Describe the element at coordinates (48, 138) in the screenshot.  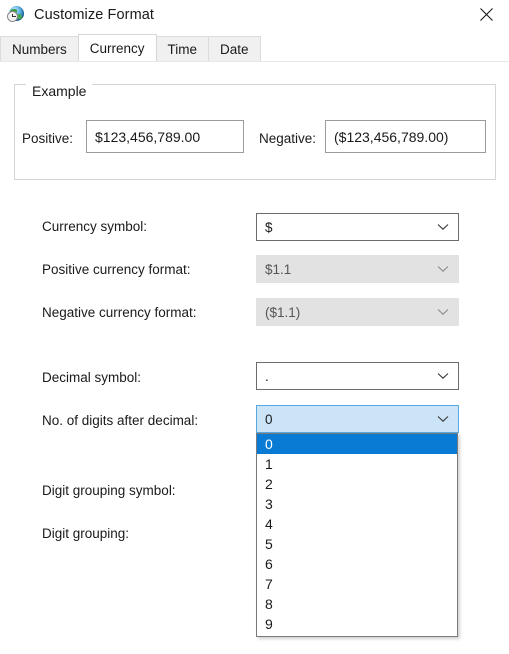
I see `positive-example-label: Positive:` at that location.